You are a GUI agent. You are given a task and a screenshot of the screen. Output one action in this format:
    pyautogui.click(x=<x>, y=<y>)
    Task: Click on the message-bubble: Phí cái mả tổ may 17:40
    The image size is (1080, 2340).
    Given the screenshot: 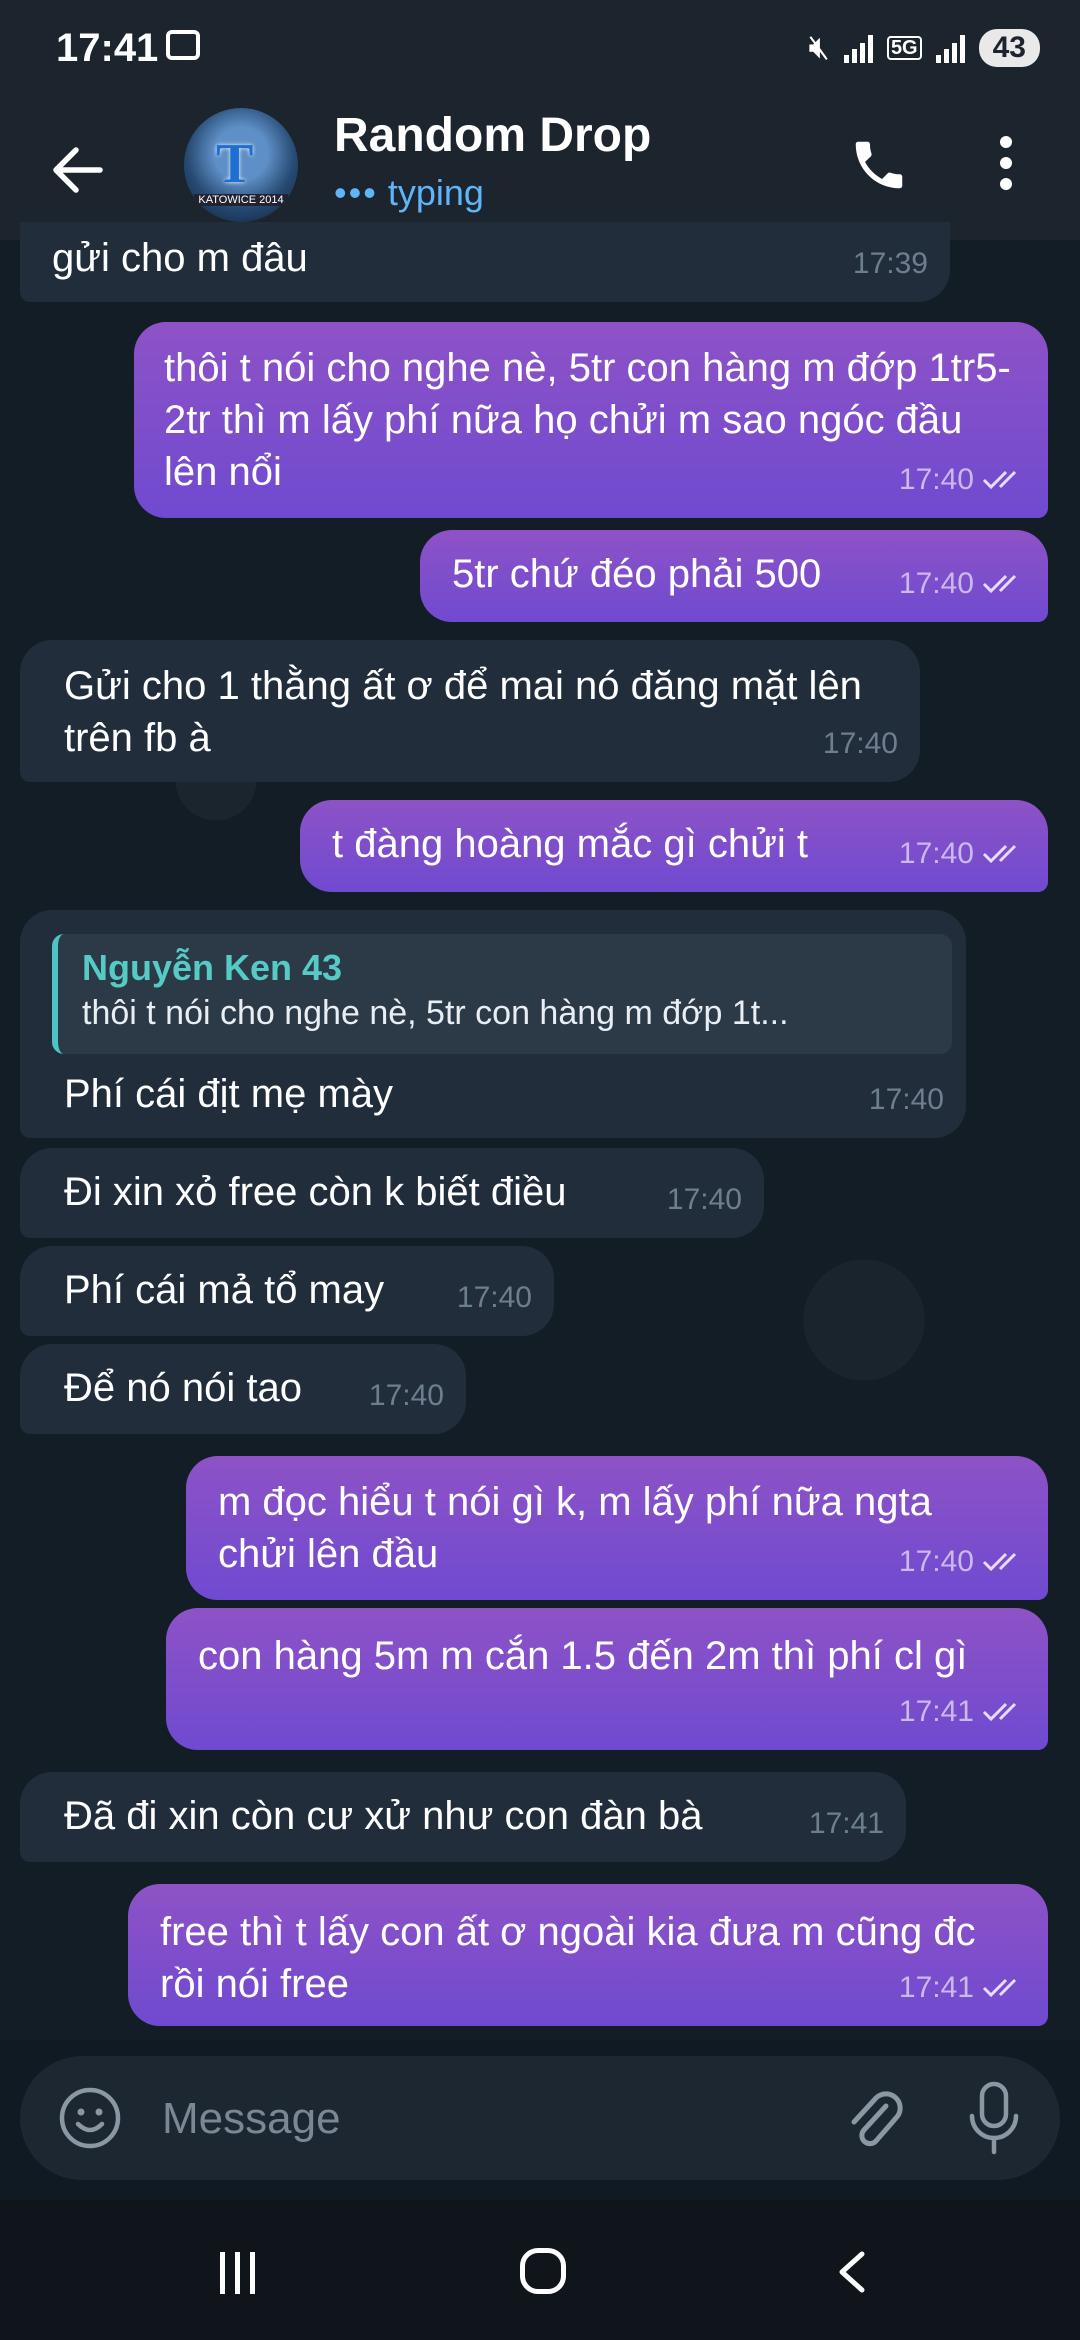 What is the action you would take?
    pyautogui.click(x=287, y=1291)
    